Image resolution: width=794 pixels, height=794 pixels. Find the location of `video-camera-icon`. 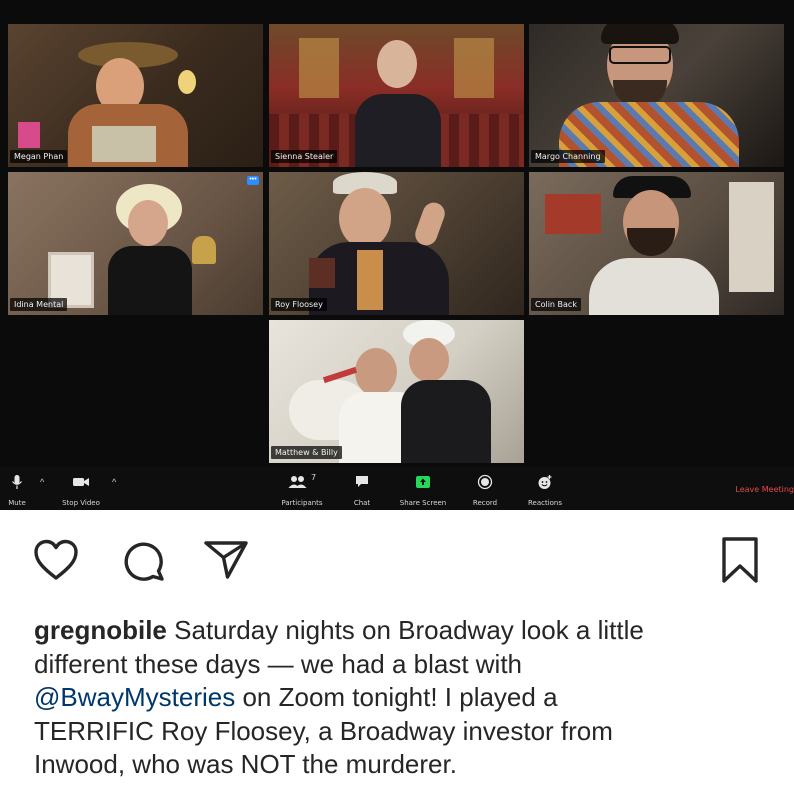

video-camera-icon is located at coordinates (81, 482).